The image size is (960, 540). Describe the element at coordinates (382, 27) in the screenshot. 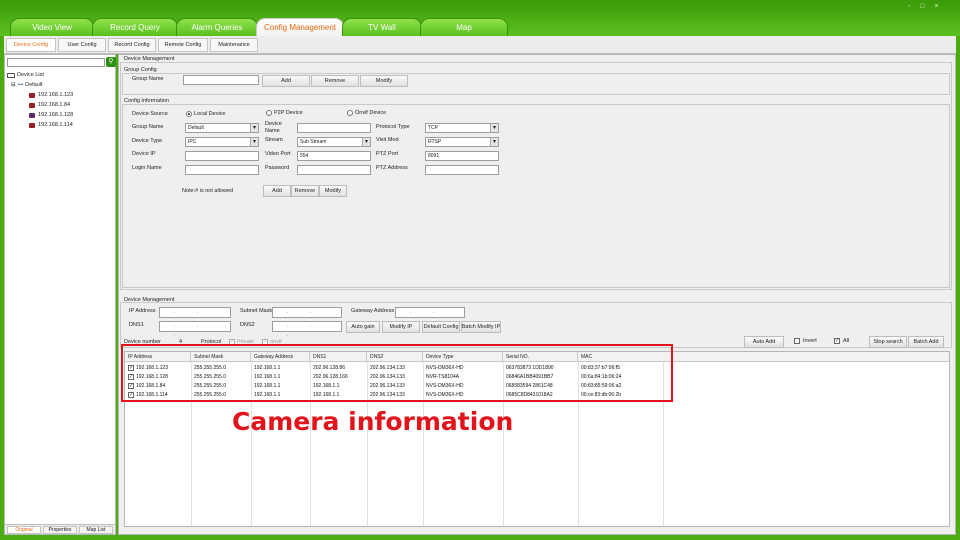

I see `tab-tv-wall: TV Wall` at that location.